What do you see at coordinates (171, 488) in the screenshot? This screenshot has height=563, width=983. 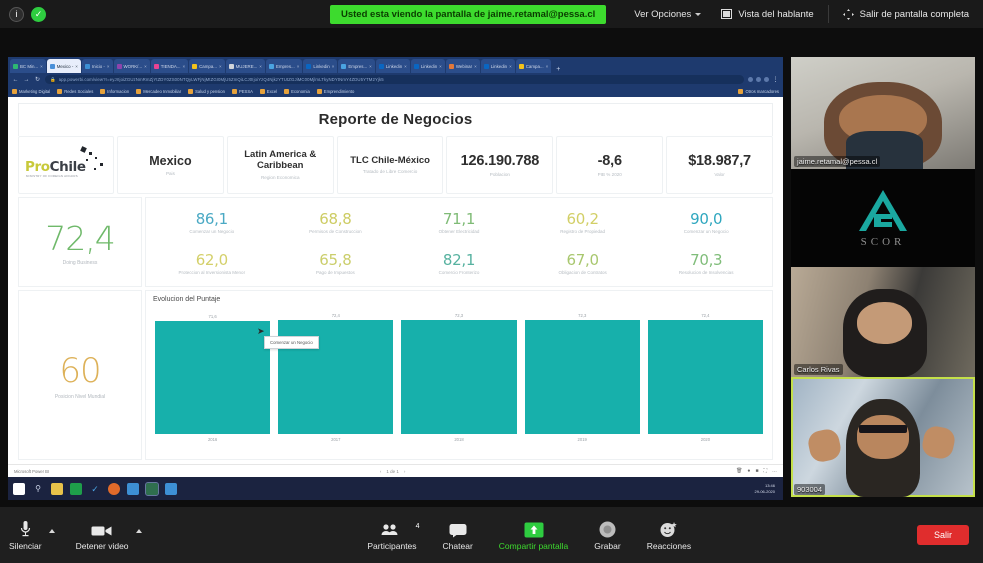 I see `taskbar-app-icon` at bounding box center [171, 488].